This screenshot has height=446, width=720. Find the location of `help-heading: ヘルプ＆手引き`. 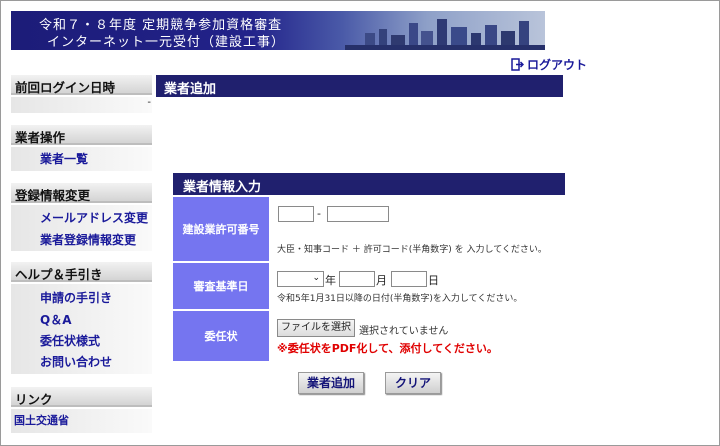

help-heading: ヘルプ＆手引き is located at coordinates (81, 272).